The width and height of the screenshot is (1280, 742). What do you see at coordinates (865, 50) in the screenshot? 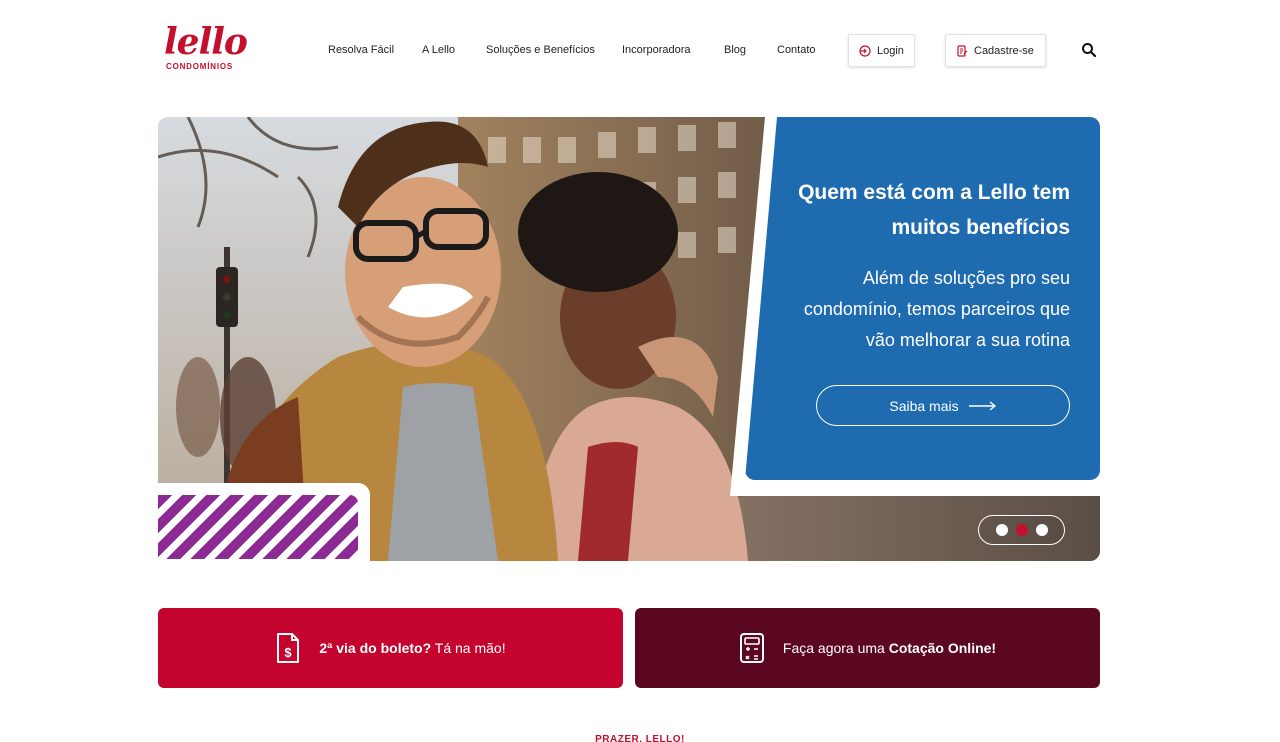
I see `login-icon` at bounding box center [865, 50].